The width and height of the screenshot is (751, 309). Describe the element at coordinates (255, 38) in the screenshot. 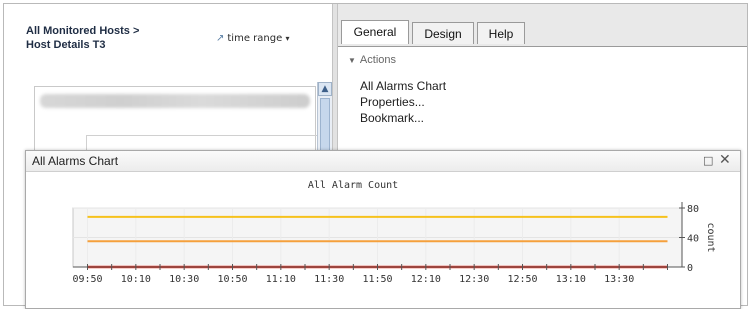

I see `time-range-label: time range` at that location.